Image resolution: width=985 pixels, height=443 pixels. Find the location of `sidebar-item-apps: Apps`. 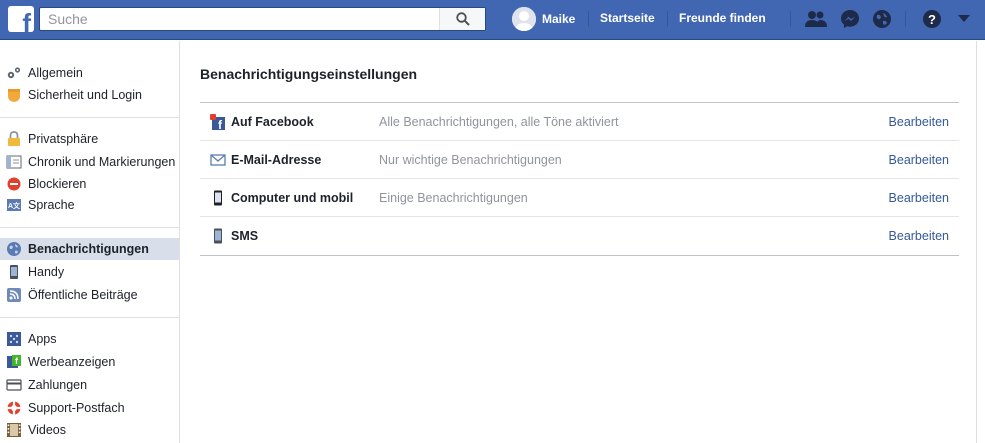

sidebar-item-apps: Apps is located at coordinates (89, 339).